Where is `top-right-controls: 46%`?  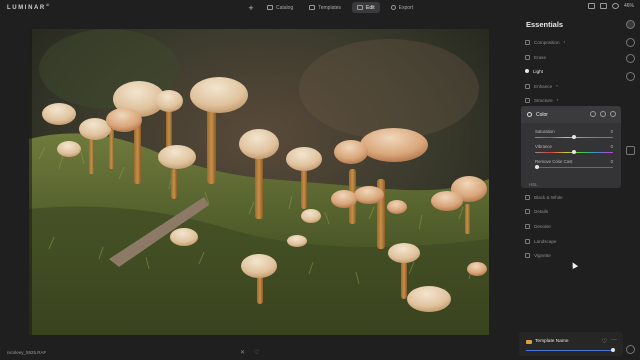
top-right-controls: 46% is located at coordinates (610, 6).